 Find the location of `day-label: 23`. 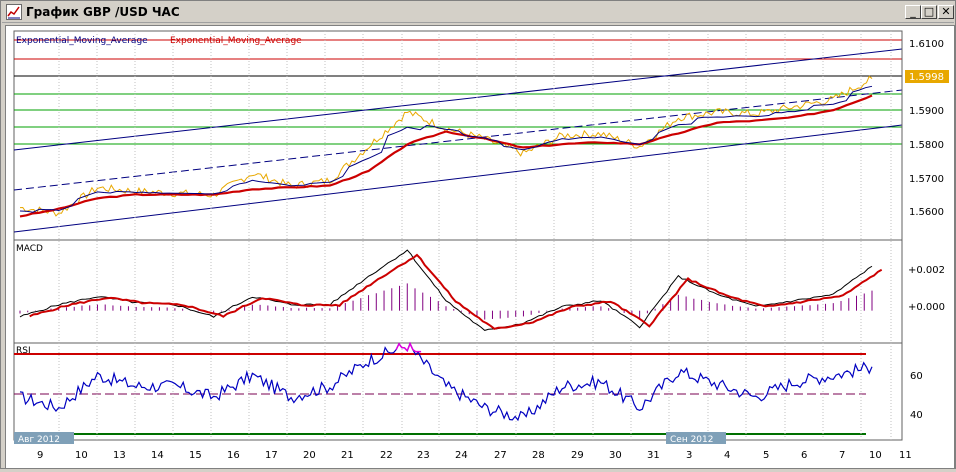

day-label: 23 is located at coordinates (423, 455).